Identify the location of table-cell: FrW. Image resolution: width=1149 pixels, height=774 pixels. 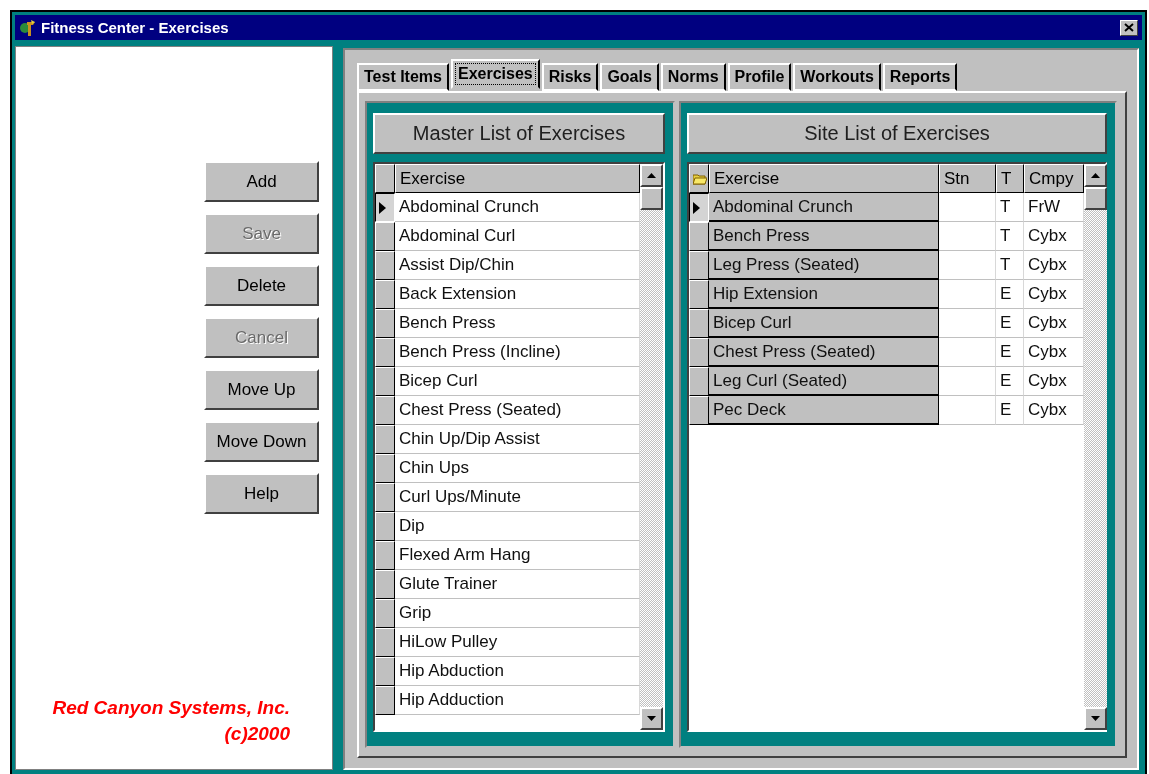
(1054, 207).